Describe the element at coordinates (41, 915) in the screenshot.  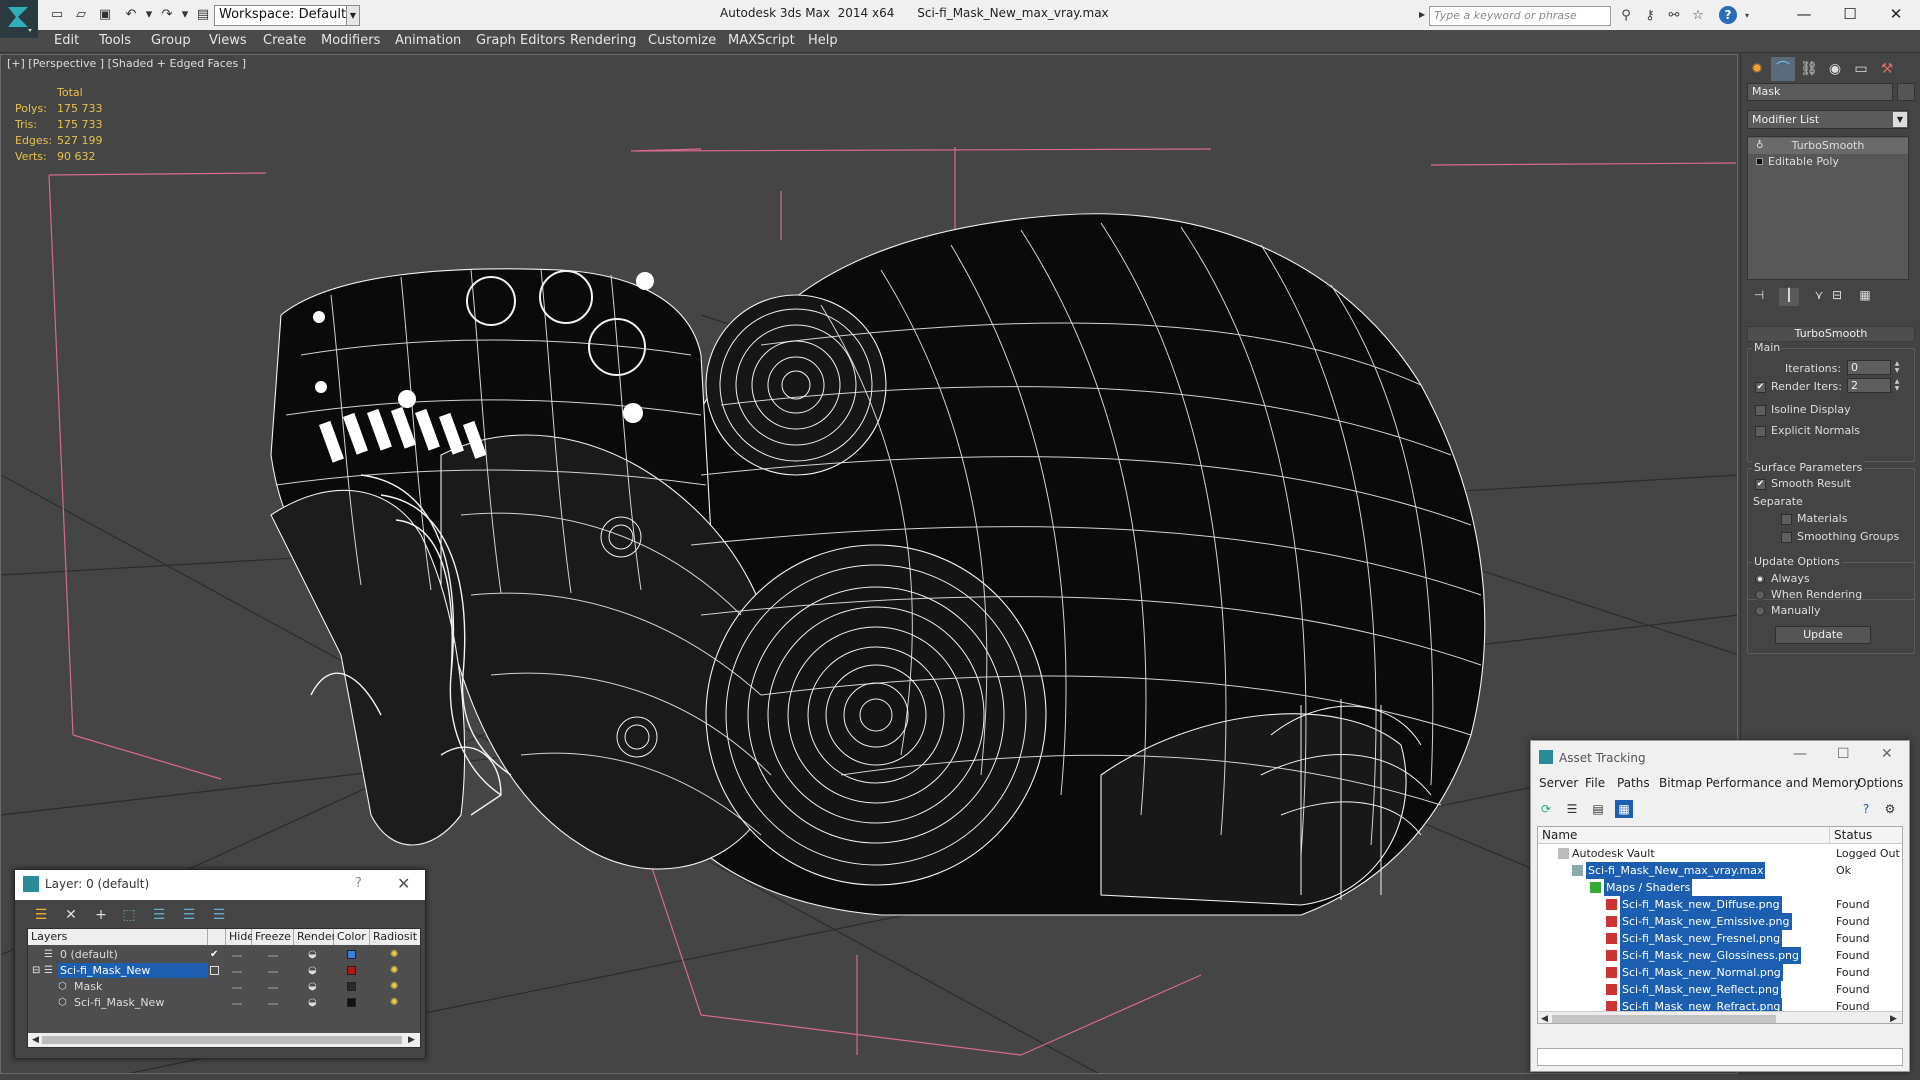
I see `new-layer-icon: ☰` at that location.